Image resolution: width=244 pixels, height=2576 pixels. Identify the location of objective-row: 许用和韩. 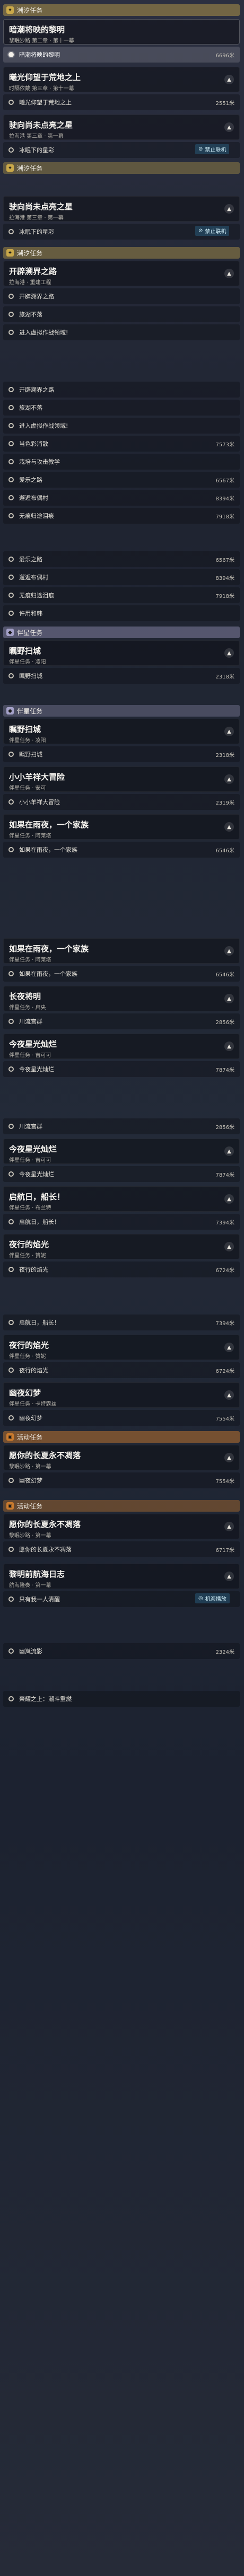
(122, 613).